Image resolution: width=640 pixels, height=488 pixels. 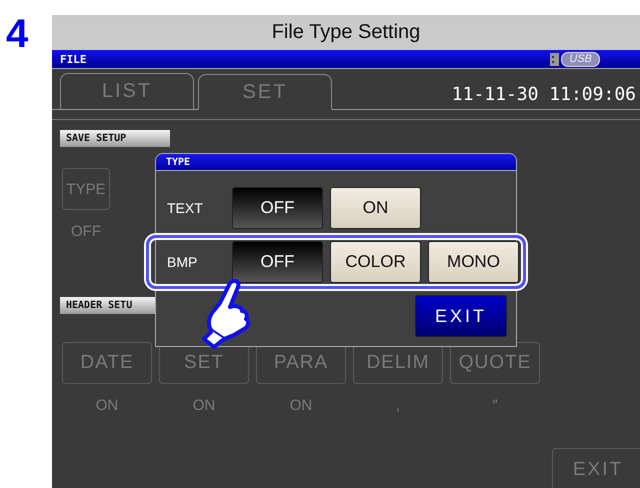 What do you see at coordinates (107, 305) in the screenshot?
I see `section-heading: HEADER SETU` at bounding box center [107, 305].